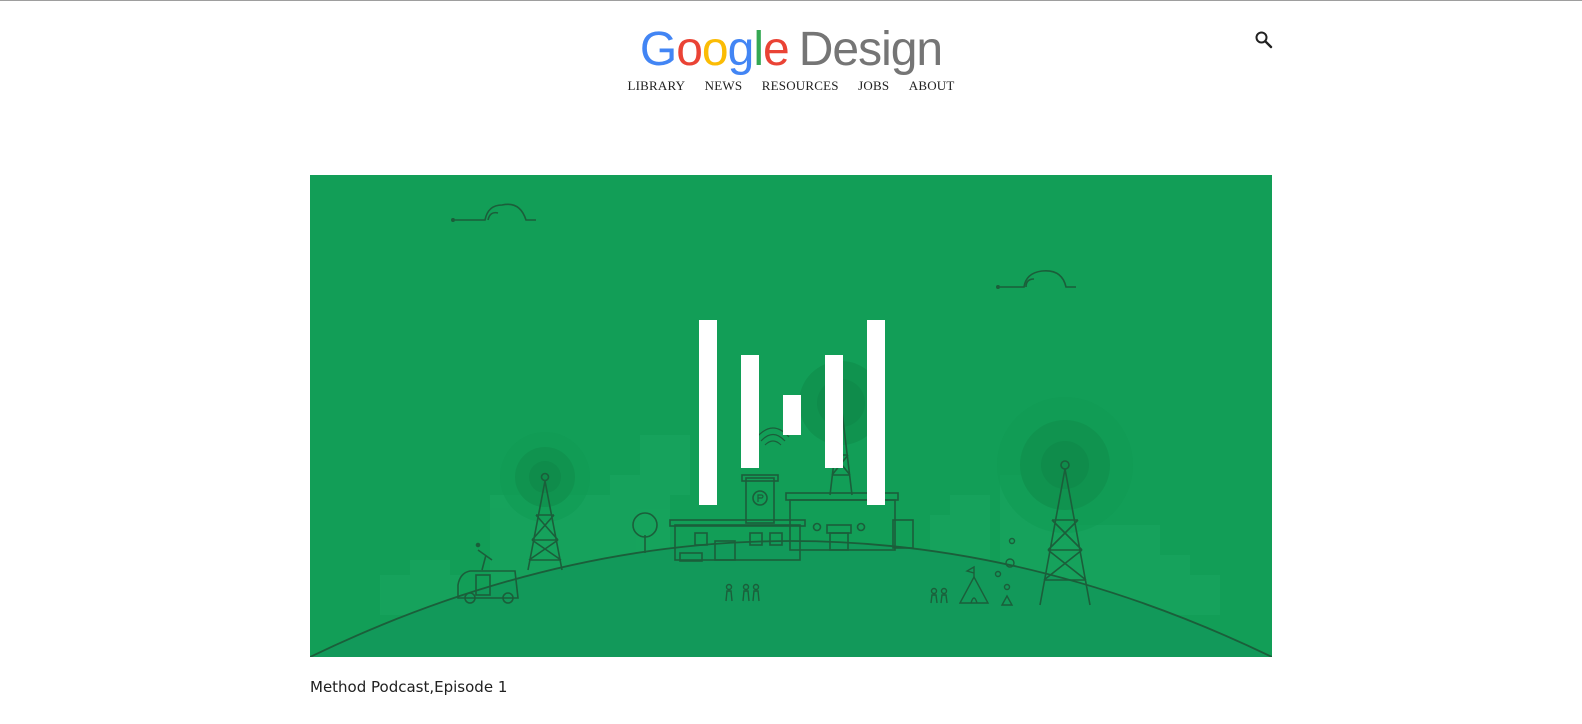  I want to click on google-design-logo: Google Design, so click(791, 50).